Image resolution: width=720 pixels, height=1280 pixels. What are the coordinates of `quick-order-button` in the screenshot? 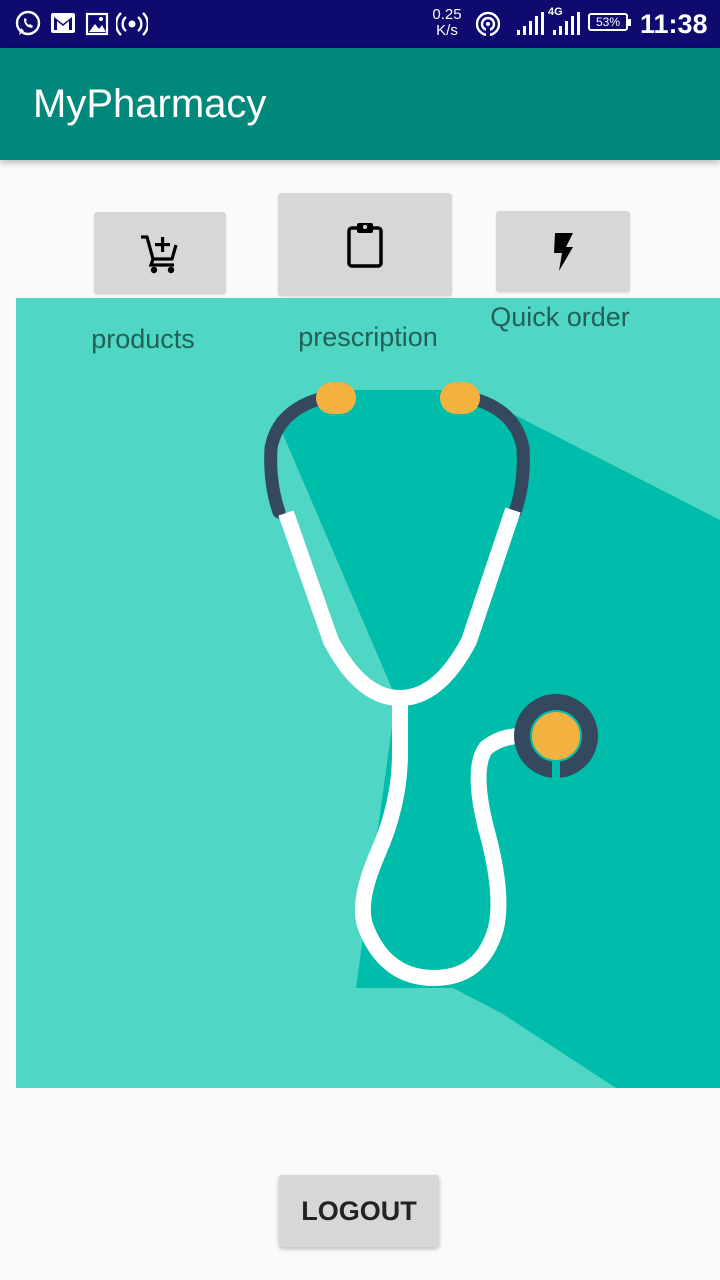 It's located at (563, 251).